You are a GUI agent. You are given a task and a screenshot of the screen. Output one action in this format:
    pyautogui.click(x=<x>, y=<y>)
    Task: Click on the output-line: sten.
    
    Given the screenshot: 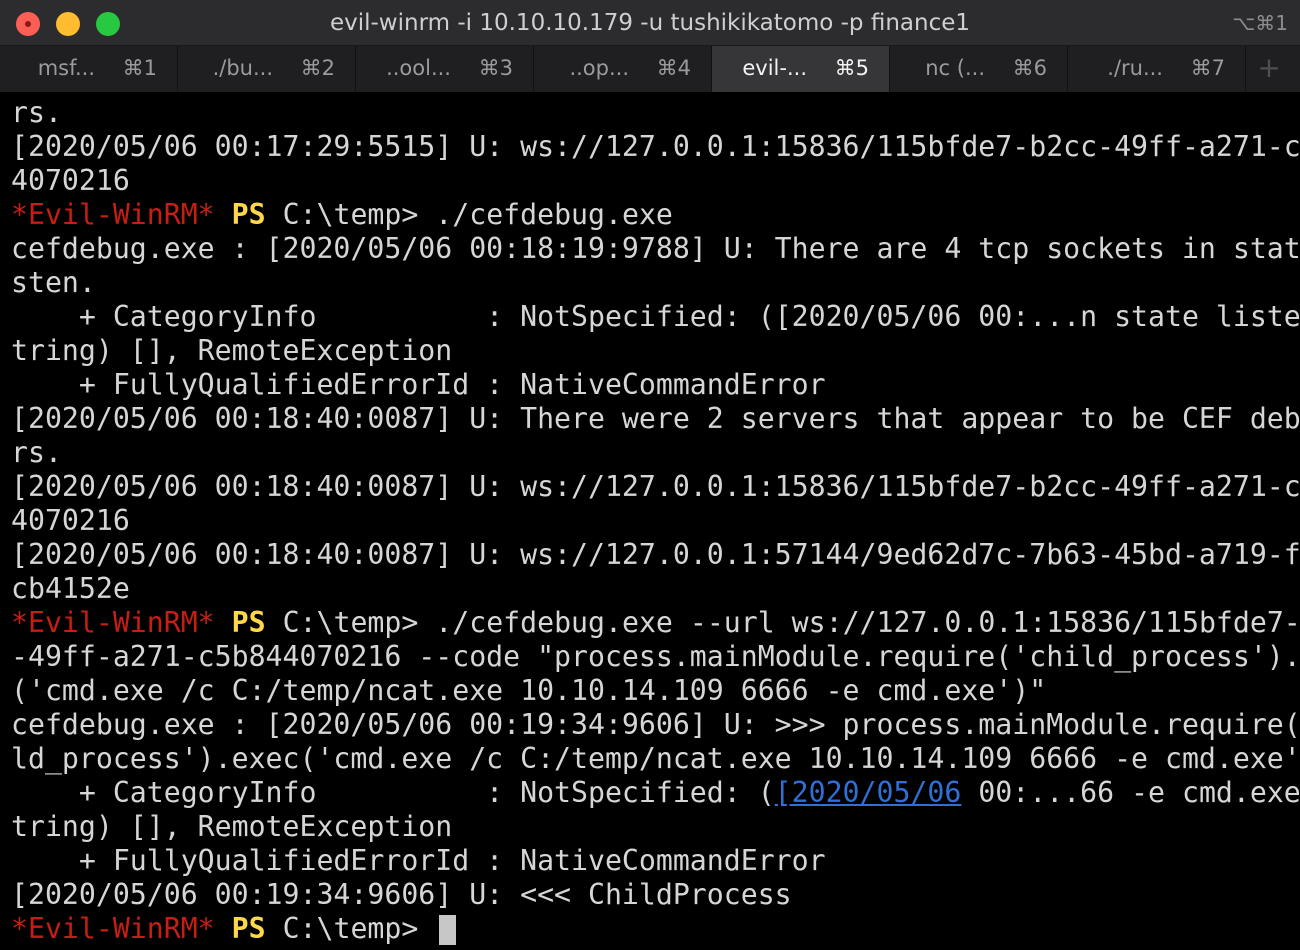 What is the action you would take?
    pyautogui.click(x=53, y=282)
    